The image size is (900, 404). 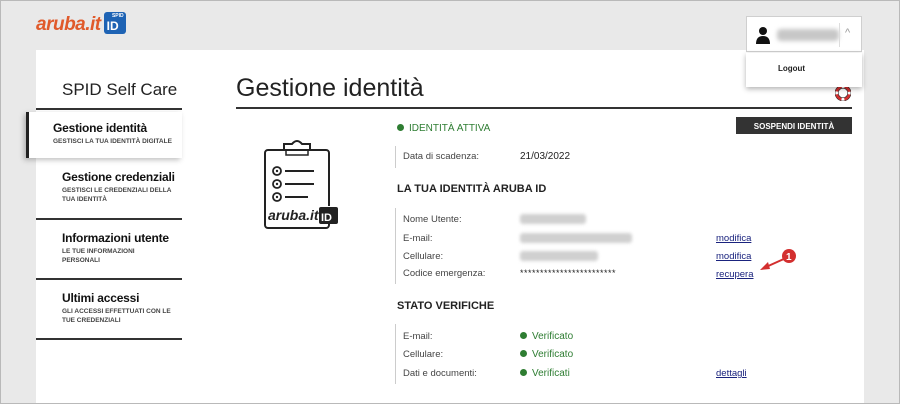 What do you see at coordinates (731, 373) in the screenshot?
I see `verify-docs-details-link: dettagli` at bounding box center [731, 373].